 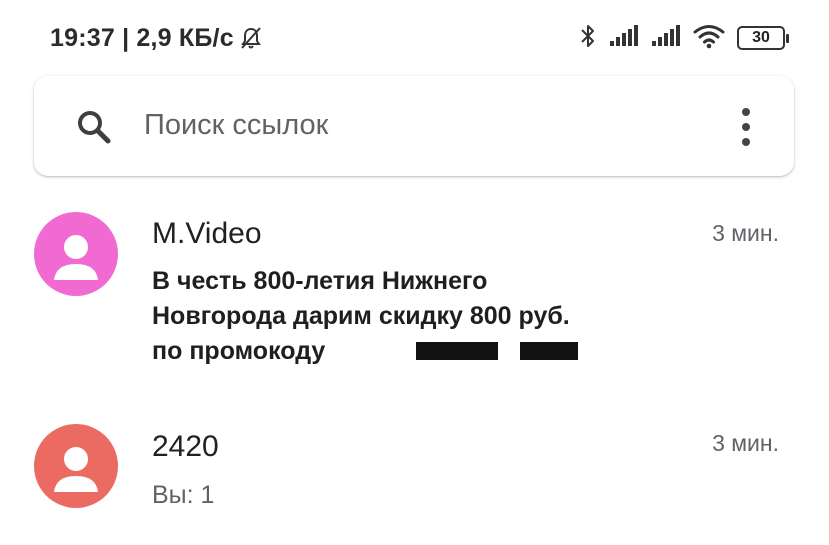 What do you see at coordinates (320, 281) in the screenshot?
I see `snippet-line: В честь 800-летия Нижнего` at bounding box center [320, 281].